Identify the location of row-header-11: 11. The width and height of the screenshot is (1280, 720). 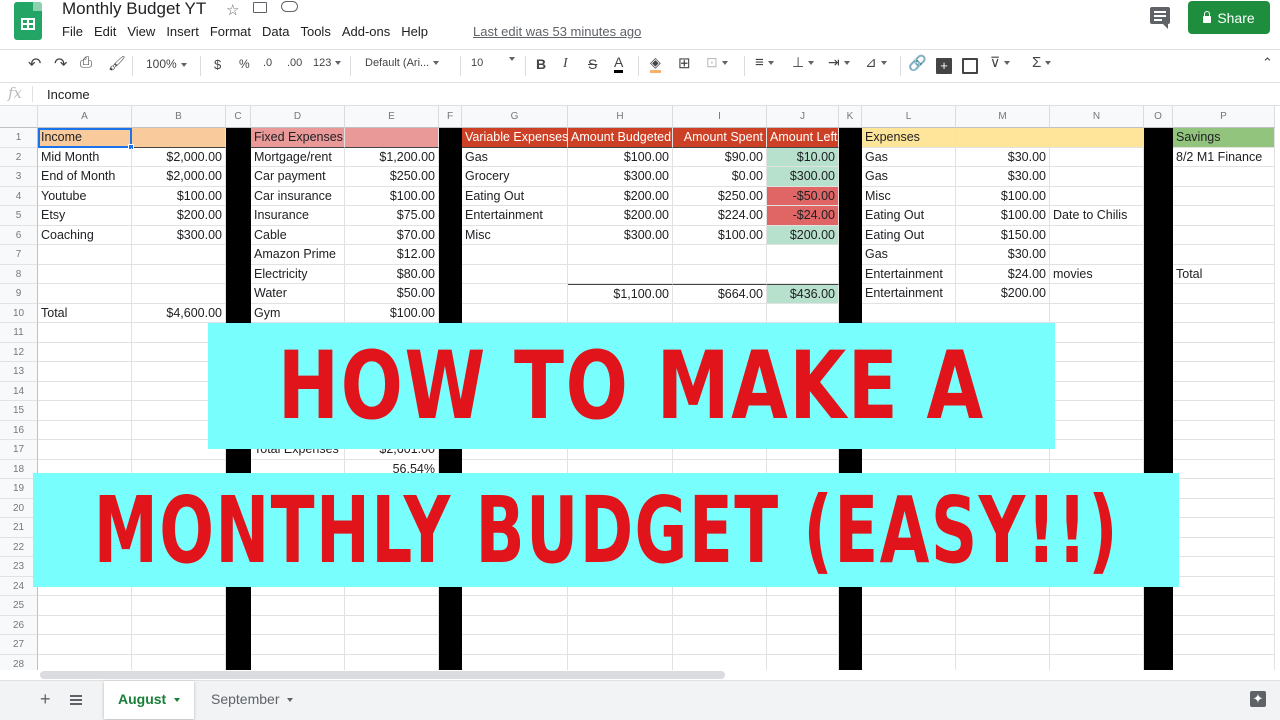
(19, 333).